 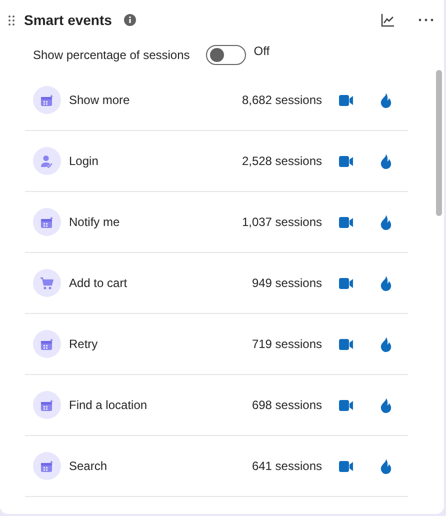 What do you see at coordinates (12, 20) in the screenshot?
I see `drag-handle-icon` at bounding box center [12, 20].